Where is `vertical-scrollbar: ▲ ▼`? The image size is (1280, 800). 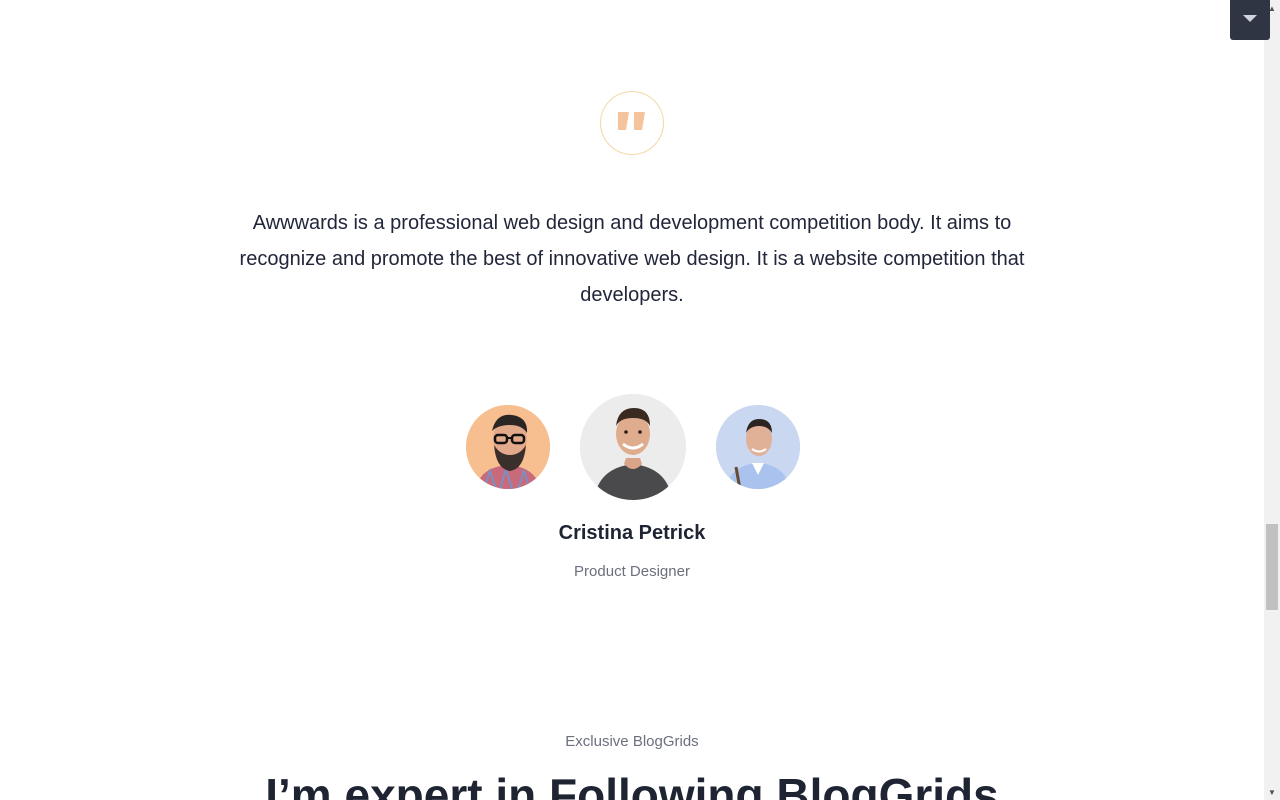 vertical-scrollbar: ▲ ▼ is located at coordinates (1272, 400).